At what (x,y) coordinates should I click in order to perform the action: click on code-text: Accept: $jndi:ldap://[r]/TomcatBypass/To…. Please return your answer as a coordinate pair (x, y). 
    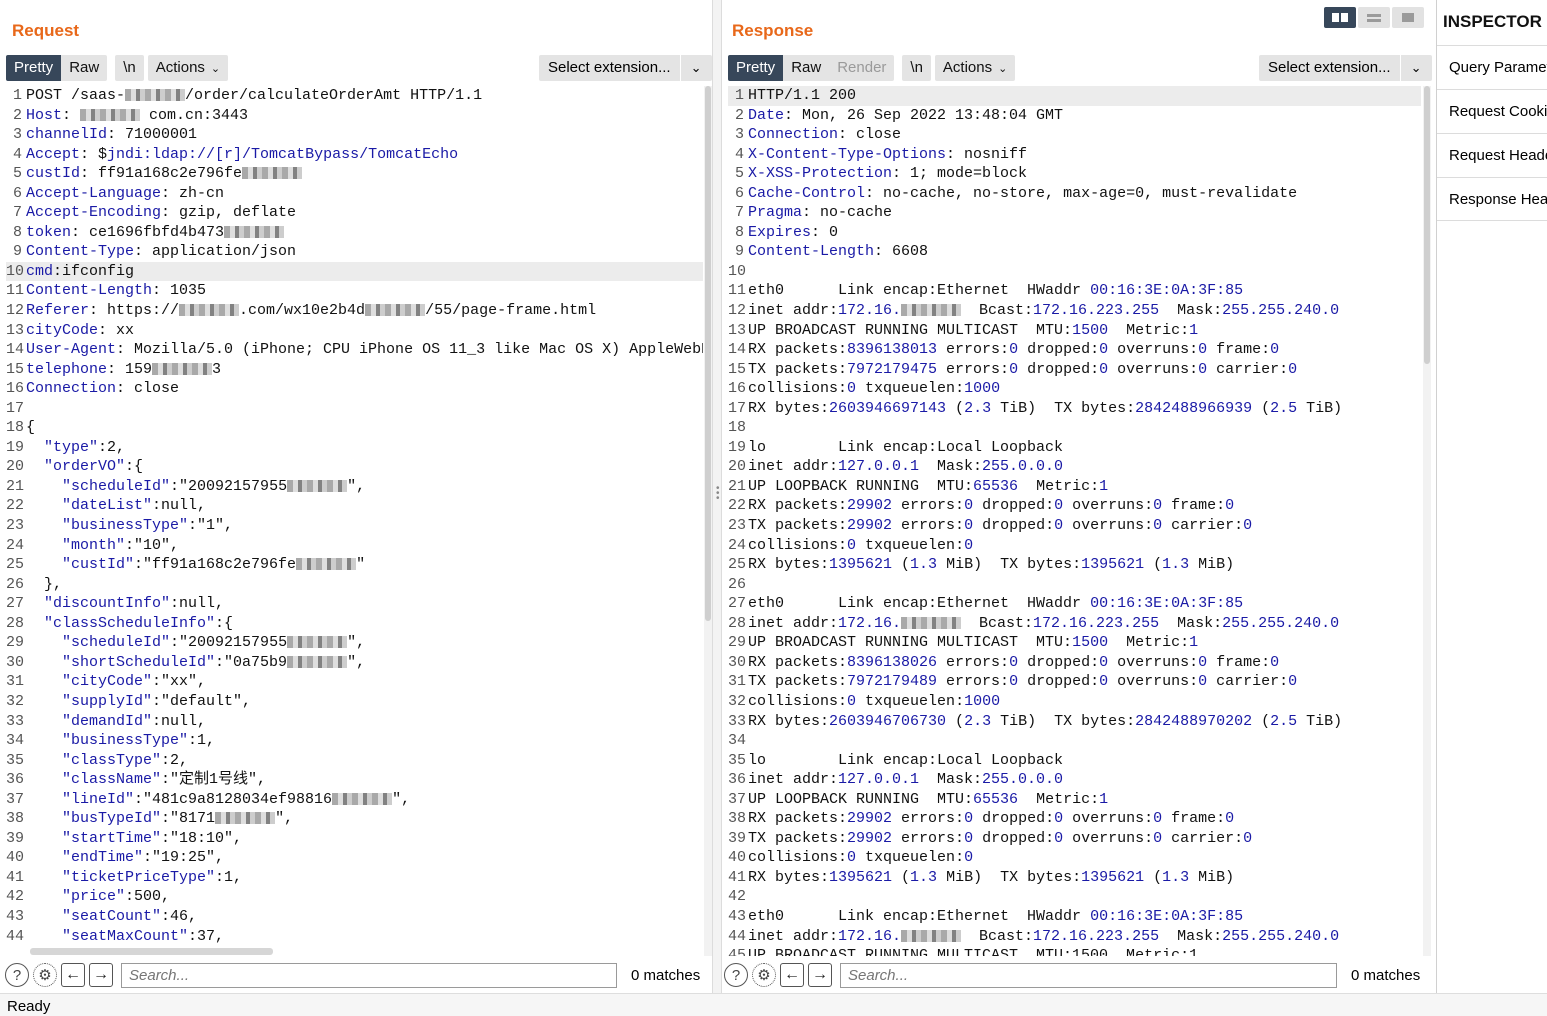
    Looking at the image, I should click on (242, 154).